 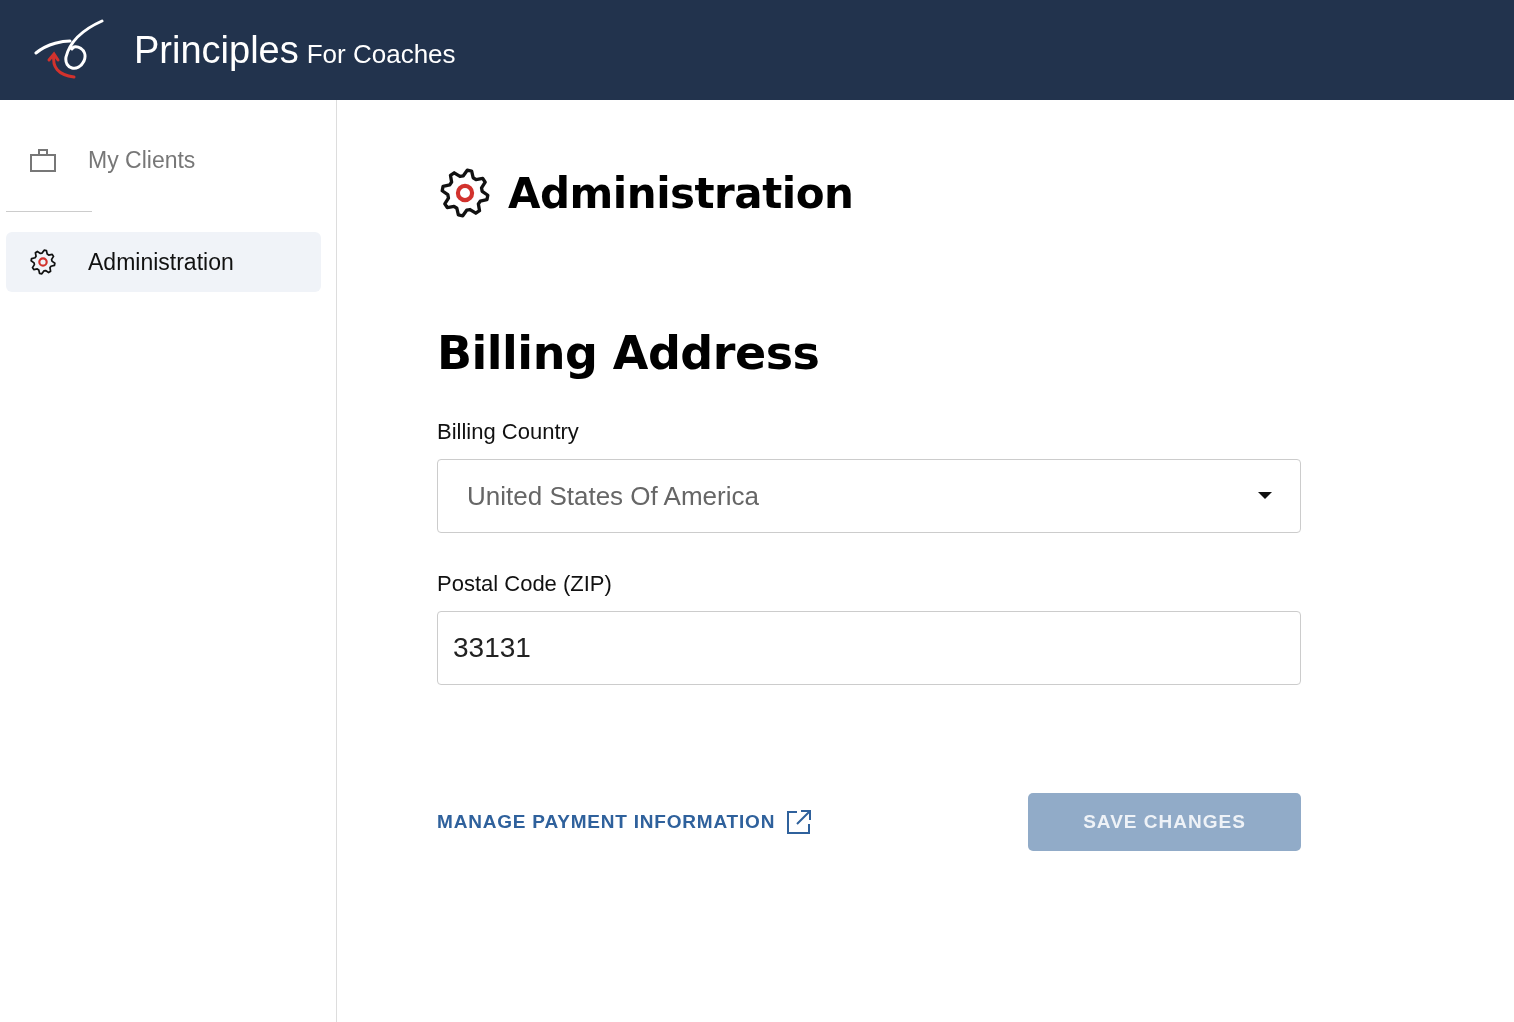 I want to click on field-label: Postal Code (ZIP), so click(x=525, y=584).